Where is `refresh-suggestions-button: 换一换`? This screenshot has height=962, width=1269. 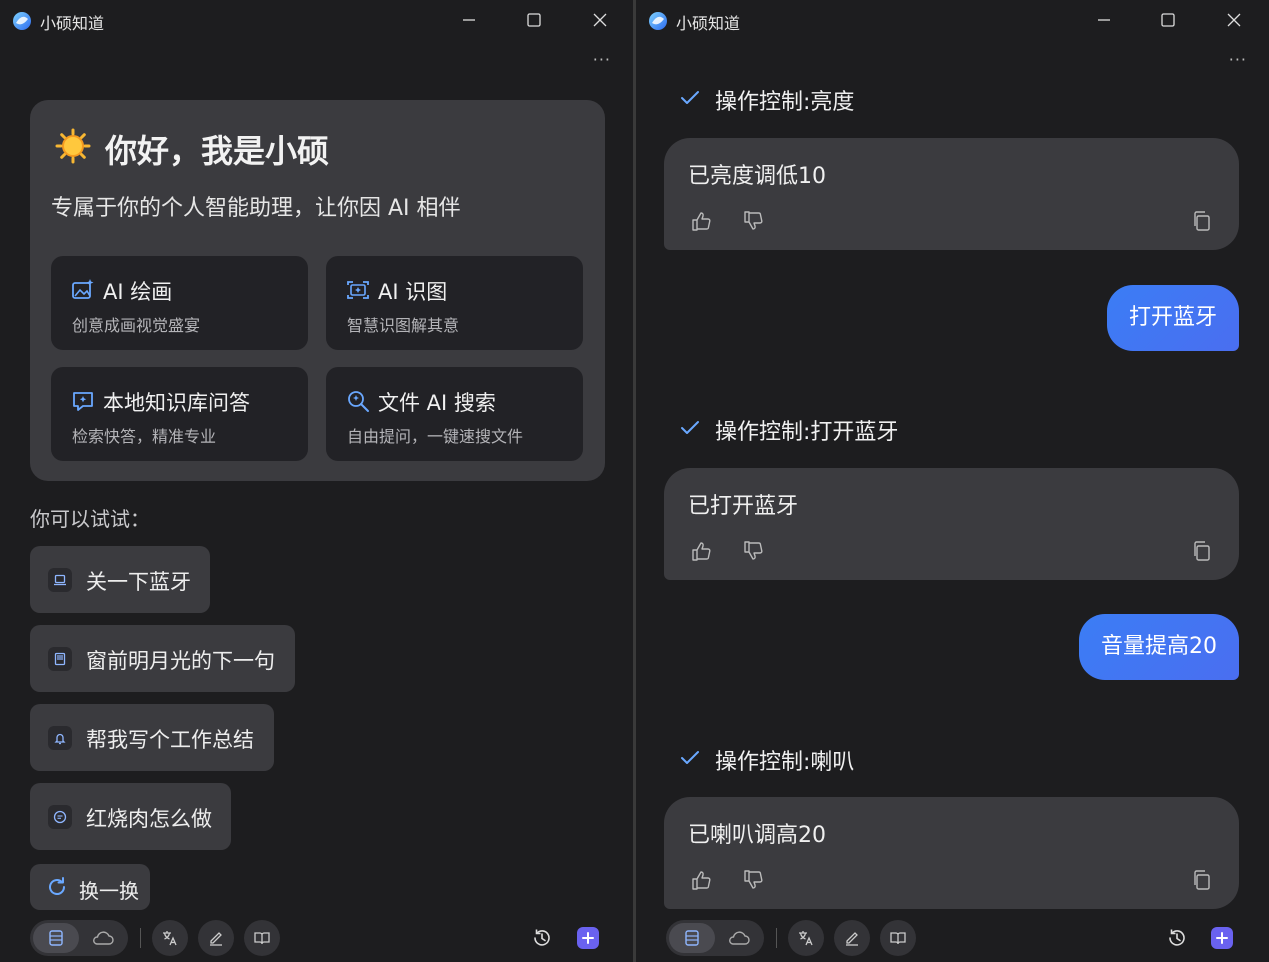 refresh-suggestions-button: 换一换 is located at coordinates (90, 887).